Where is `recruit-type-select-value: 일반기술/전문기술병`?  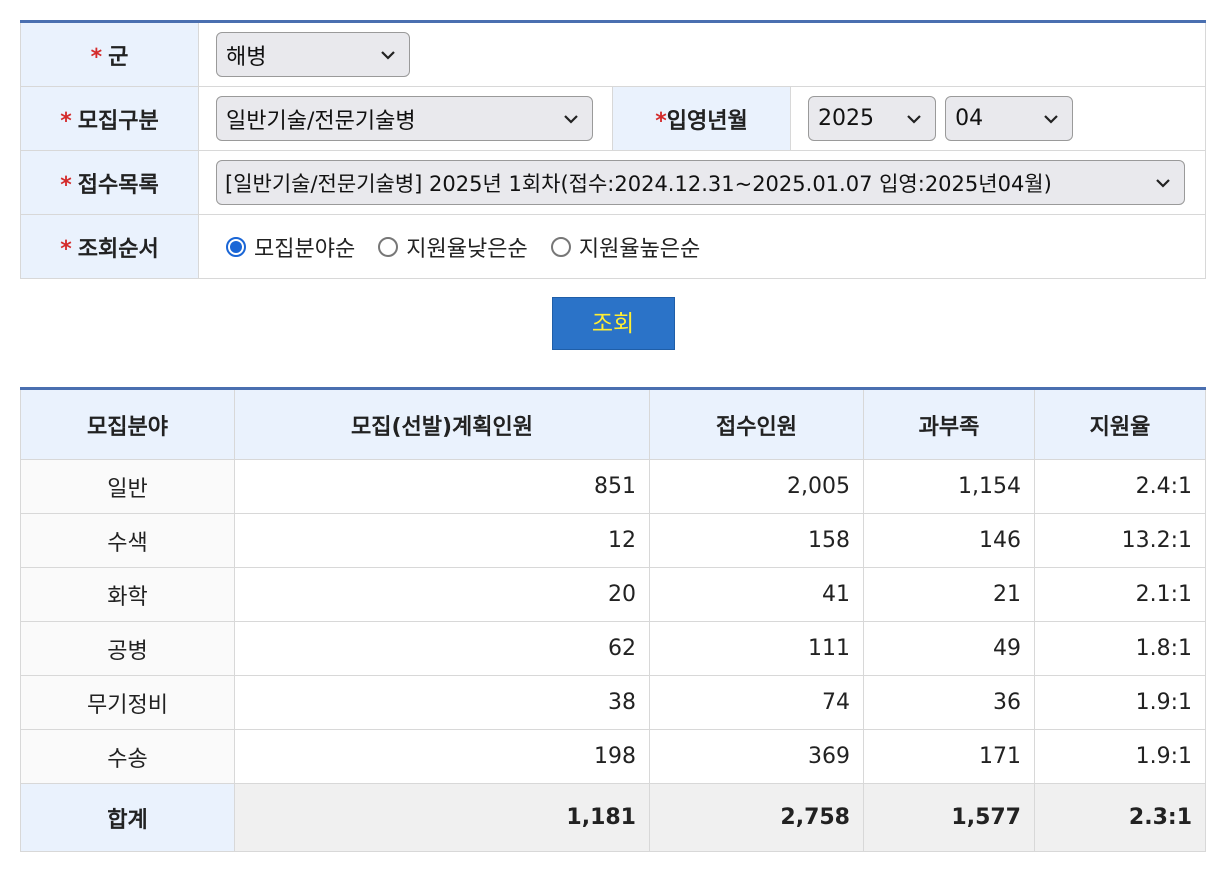 recruit-type-select-value: 일반기술/전문기술병 is located at coordinates (321, 121).